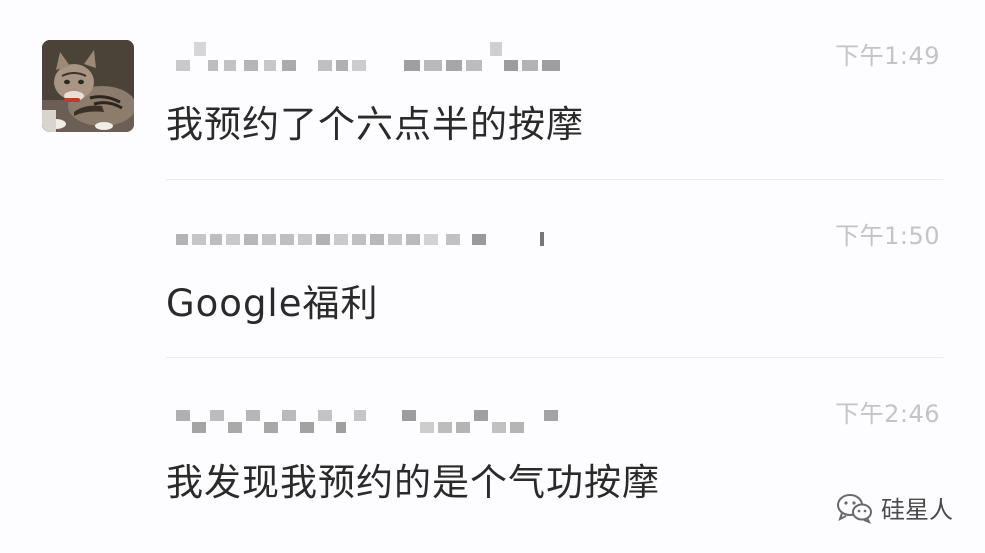  What do you see at coordinates (854, 508) in the screenshot?
I see `wechat-icon` at bounding box center [854, 508].